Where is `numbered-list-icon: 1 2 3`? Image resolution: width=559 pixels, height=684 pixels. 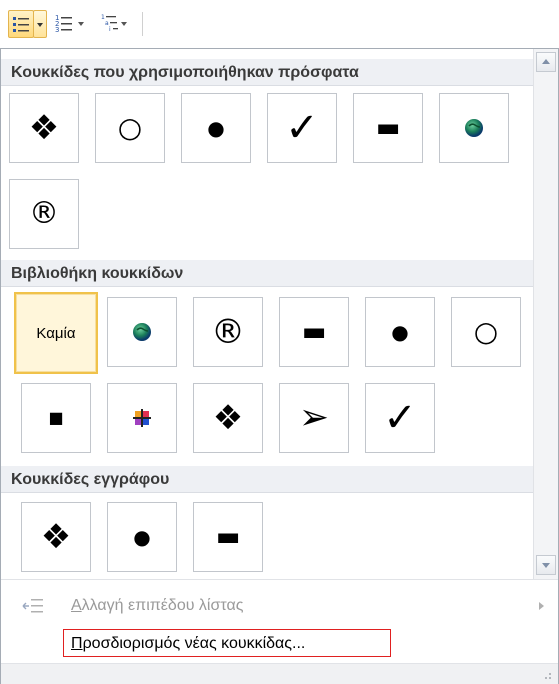
numbered-list-icon: 1 2 3 is located at coordinates (63, 24).